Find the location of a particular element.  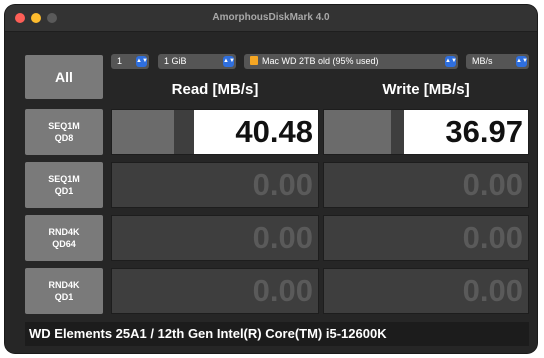

test-queue: QD64 is located at coordinates (64, 244).